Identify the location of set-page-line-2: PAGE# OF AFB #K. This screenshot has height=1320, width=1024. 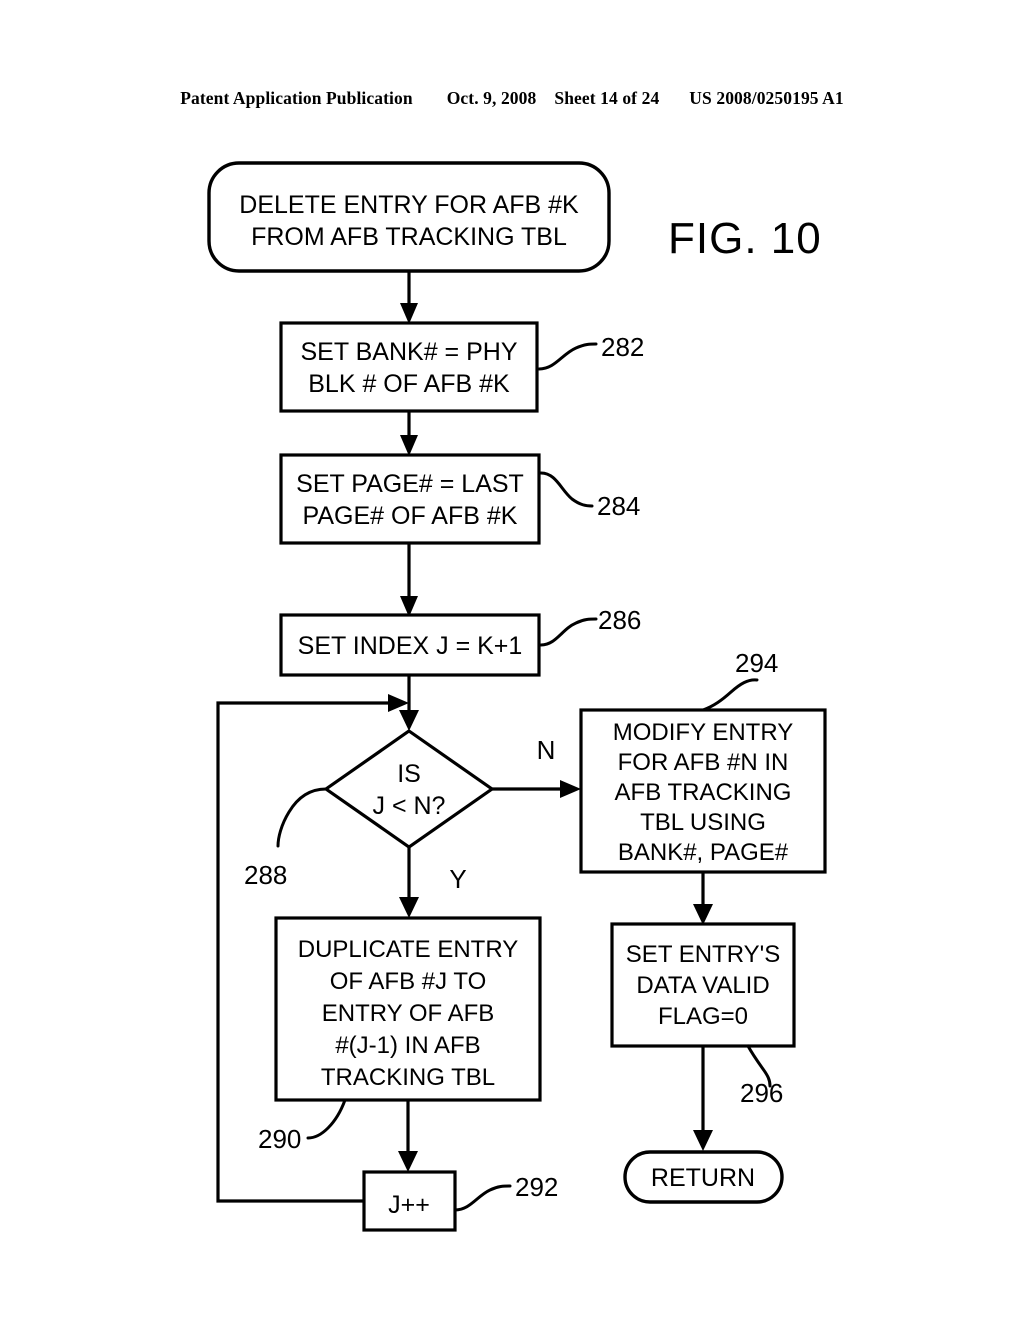
(410, 516).